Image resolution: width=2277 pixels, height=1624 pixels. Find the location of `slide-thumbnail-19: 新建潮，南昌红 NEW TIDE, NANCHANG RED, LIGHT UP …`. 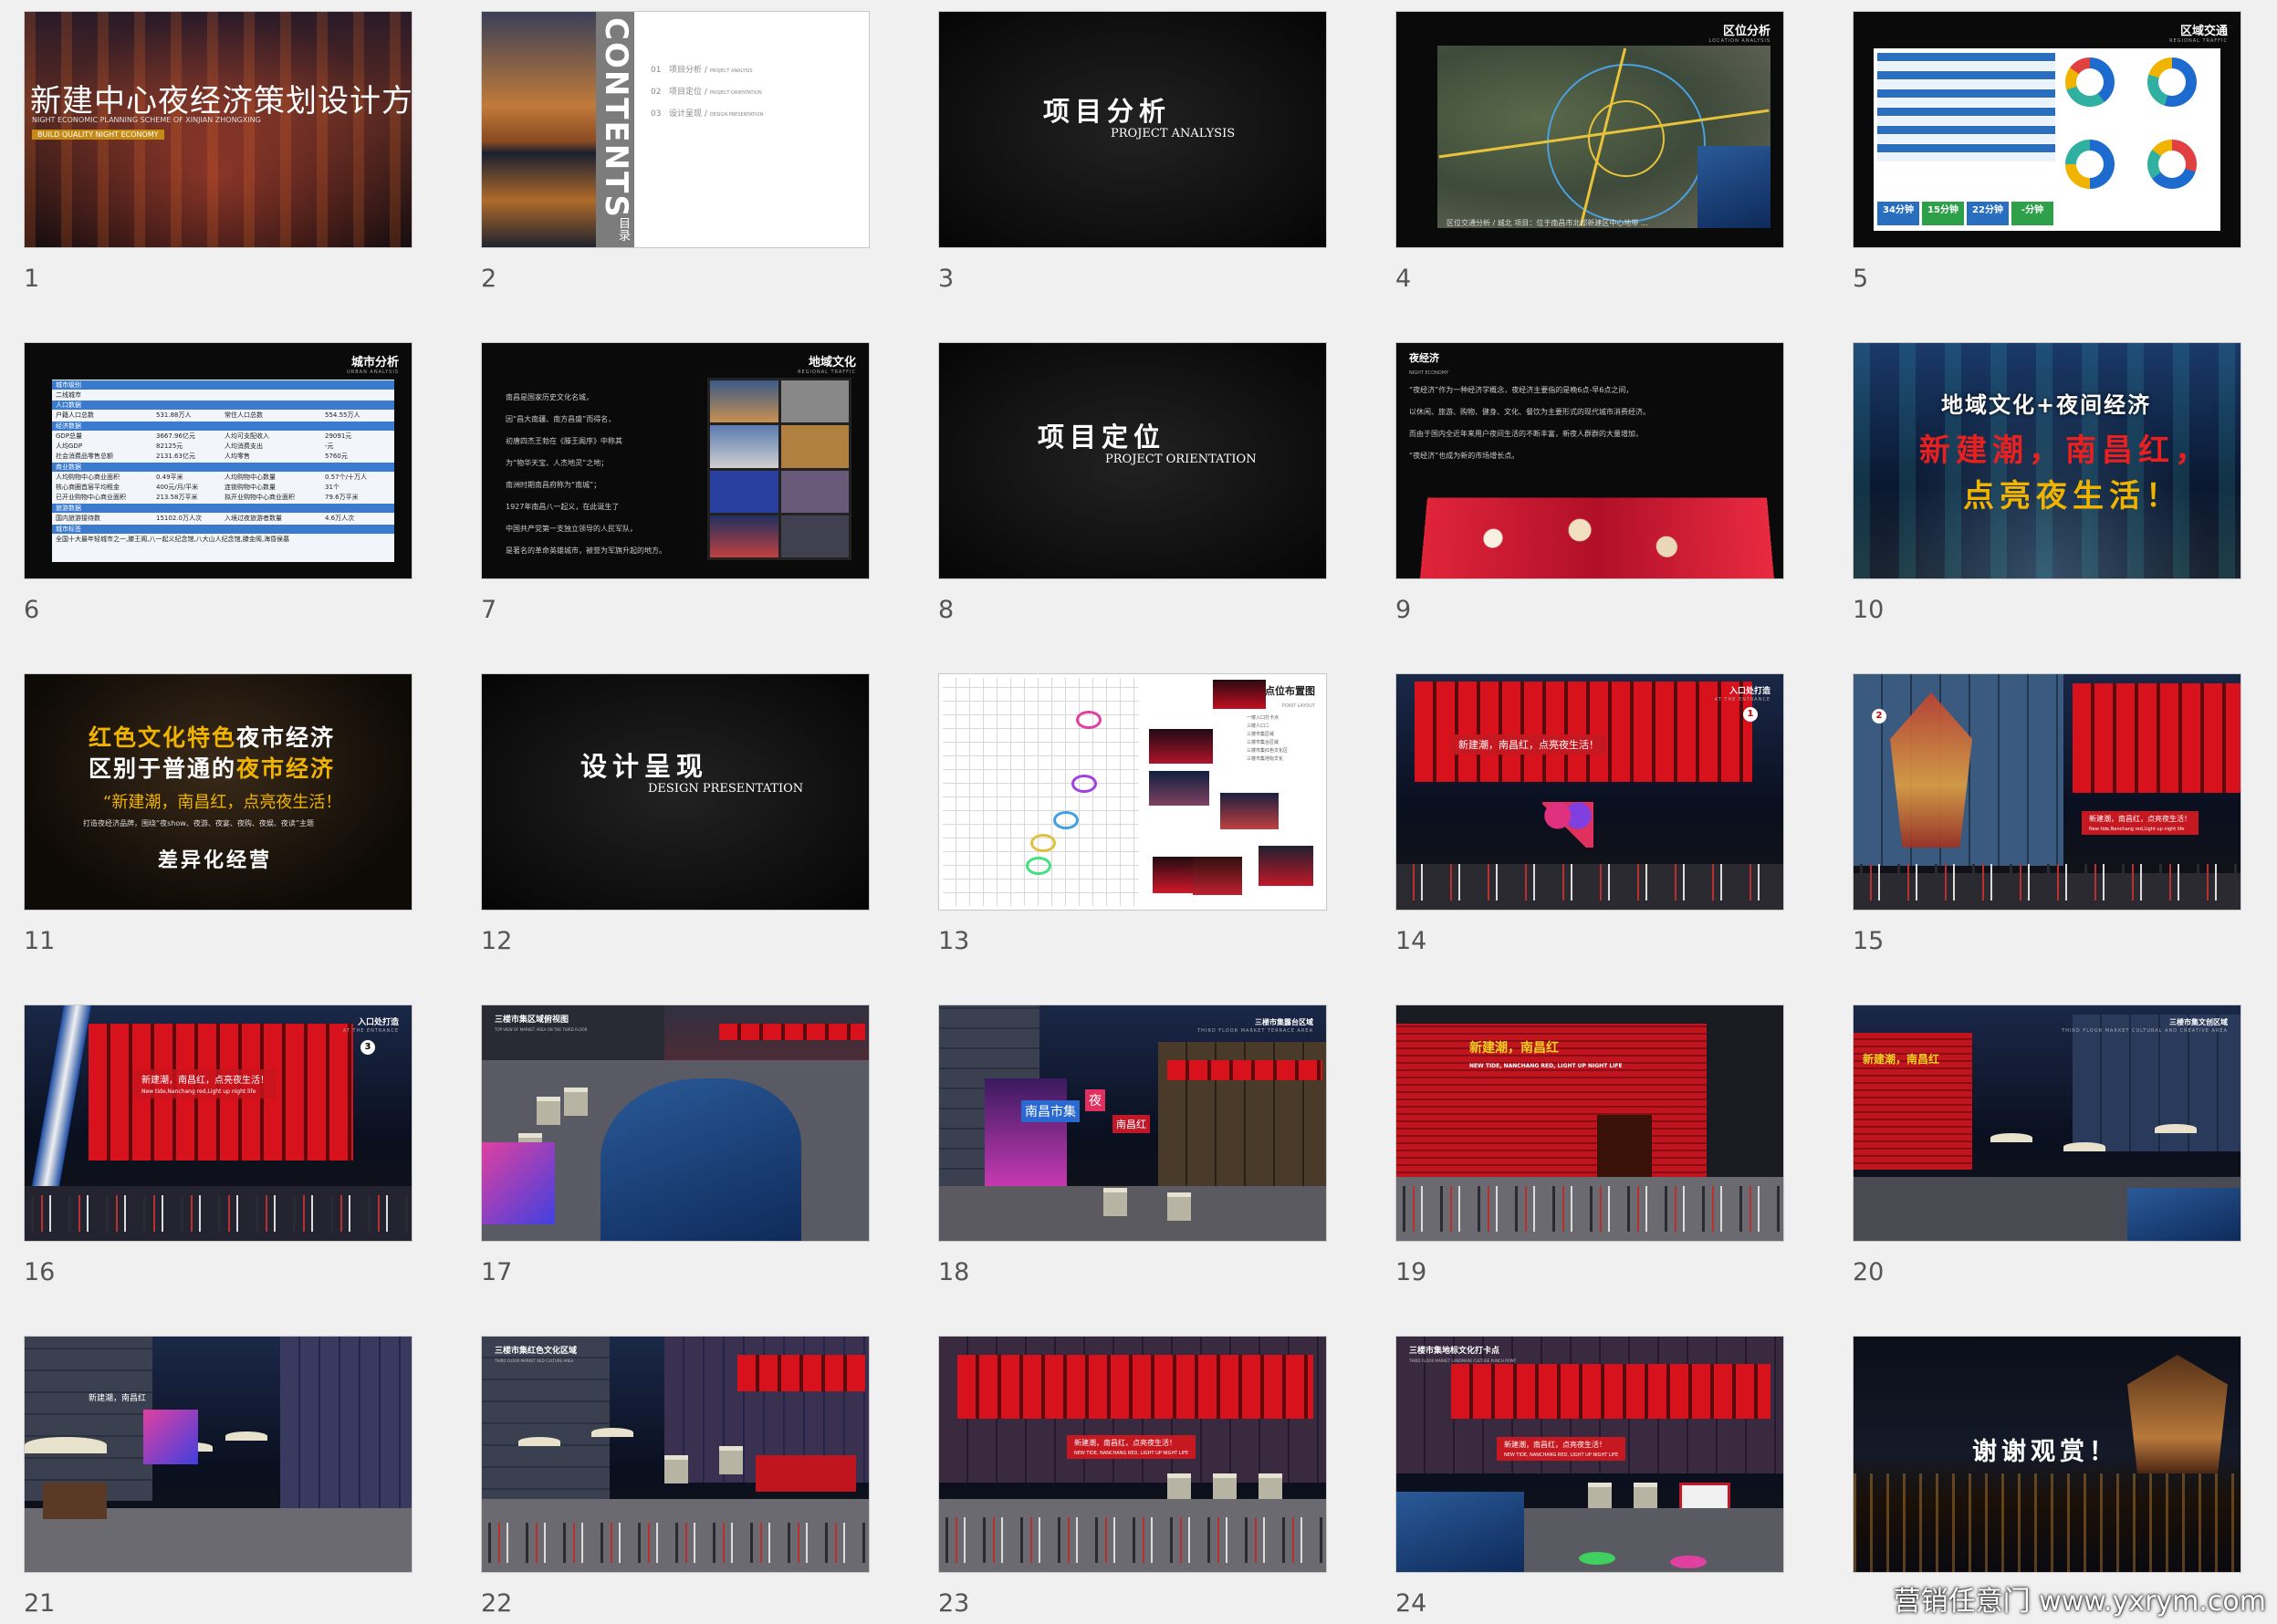

slide-thumbnail-19: 新建潮，南昌红 NEW TIDE, NANCHANG RED, LIGHT UP … is located at coordinates (1589, 1123).